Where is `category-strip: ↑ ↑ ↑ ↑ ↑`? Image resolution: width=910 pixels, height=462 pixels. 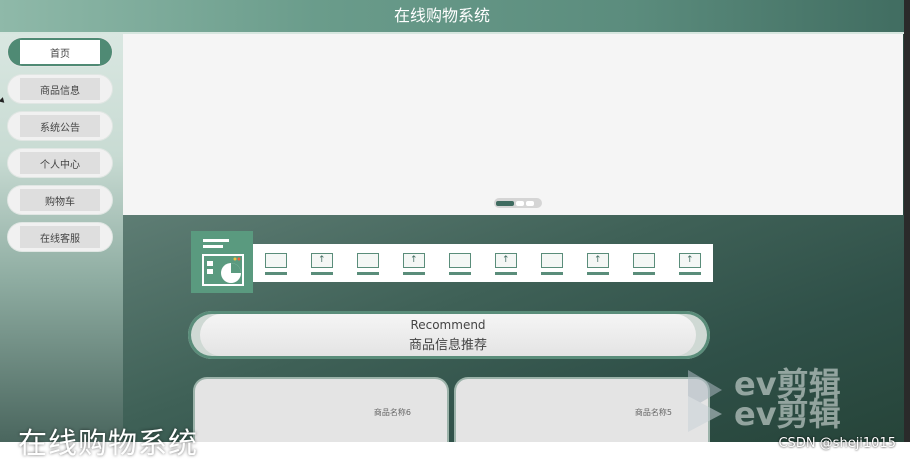
category-strip: ↑ ↑ ↑ ↑ ↑ is located at coordinates (483, 263).